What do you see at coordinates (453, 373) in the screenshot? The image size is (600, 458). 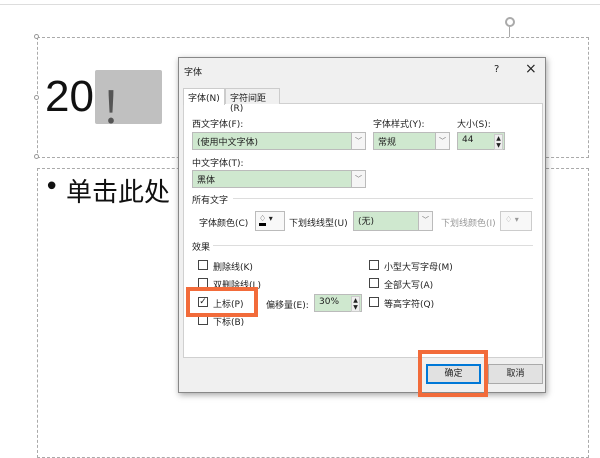 I see `annotation-box-ok` at bounding box center [453, 373].